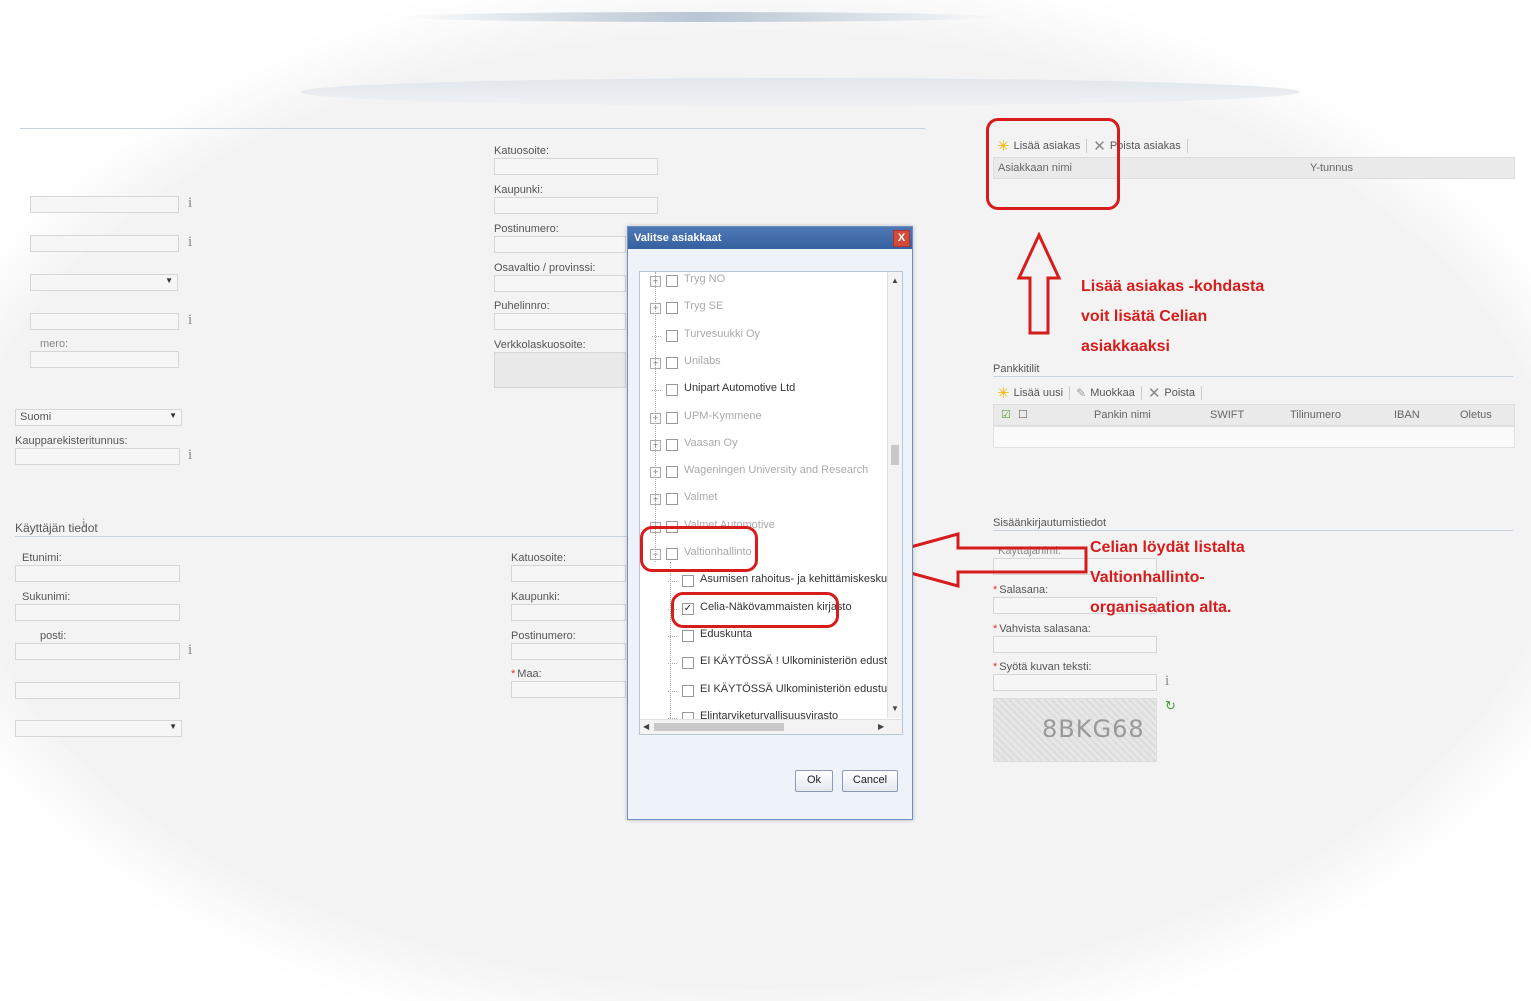  Describe the element at coordinates (901, 238) in the screenshot. I see `close-icon: X` at that location.